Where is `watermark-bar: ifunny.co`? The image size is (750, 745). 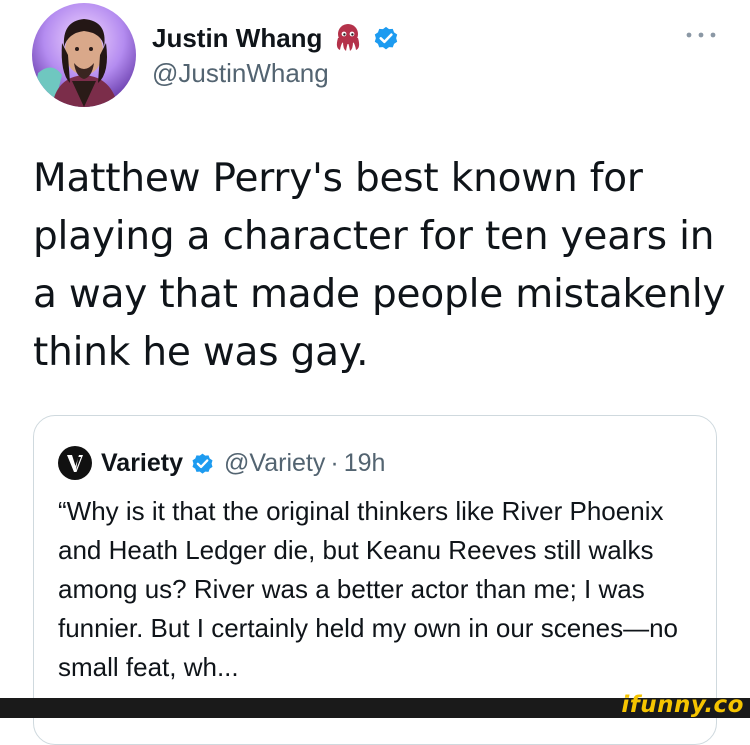 watermark-bar: ifunny.co is located at coordinates (375, 705).